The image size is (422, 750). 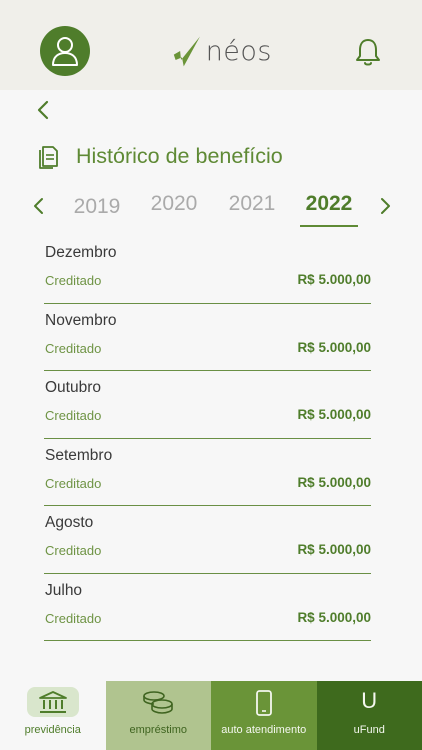 What do you see at coordinates (207, 337) in the screenshot?
I see `list-item: Novembro Creditado R$ 5.000,00` at bounding box center [207, 337].